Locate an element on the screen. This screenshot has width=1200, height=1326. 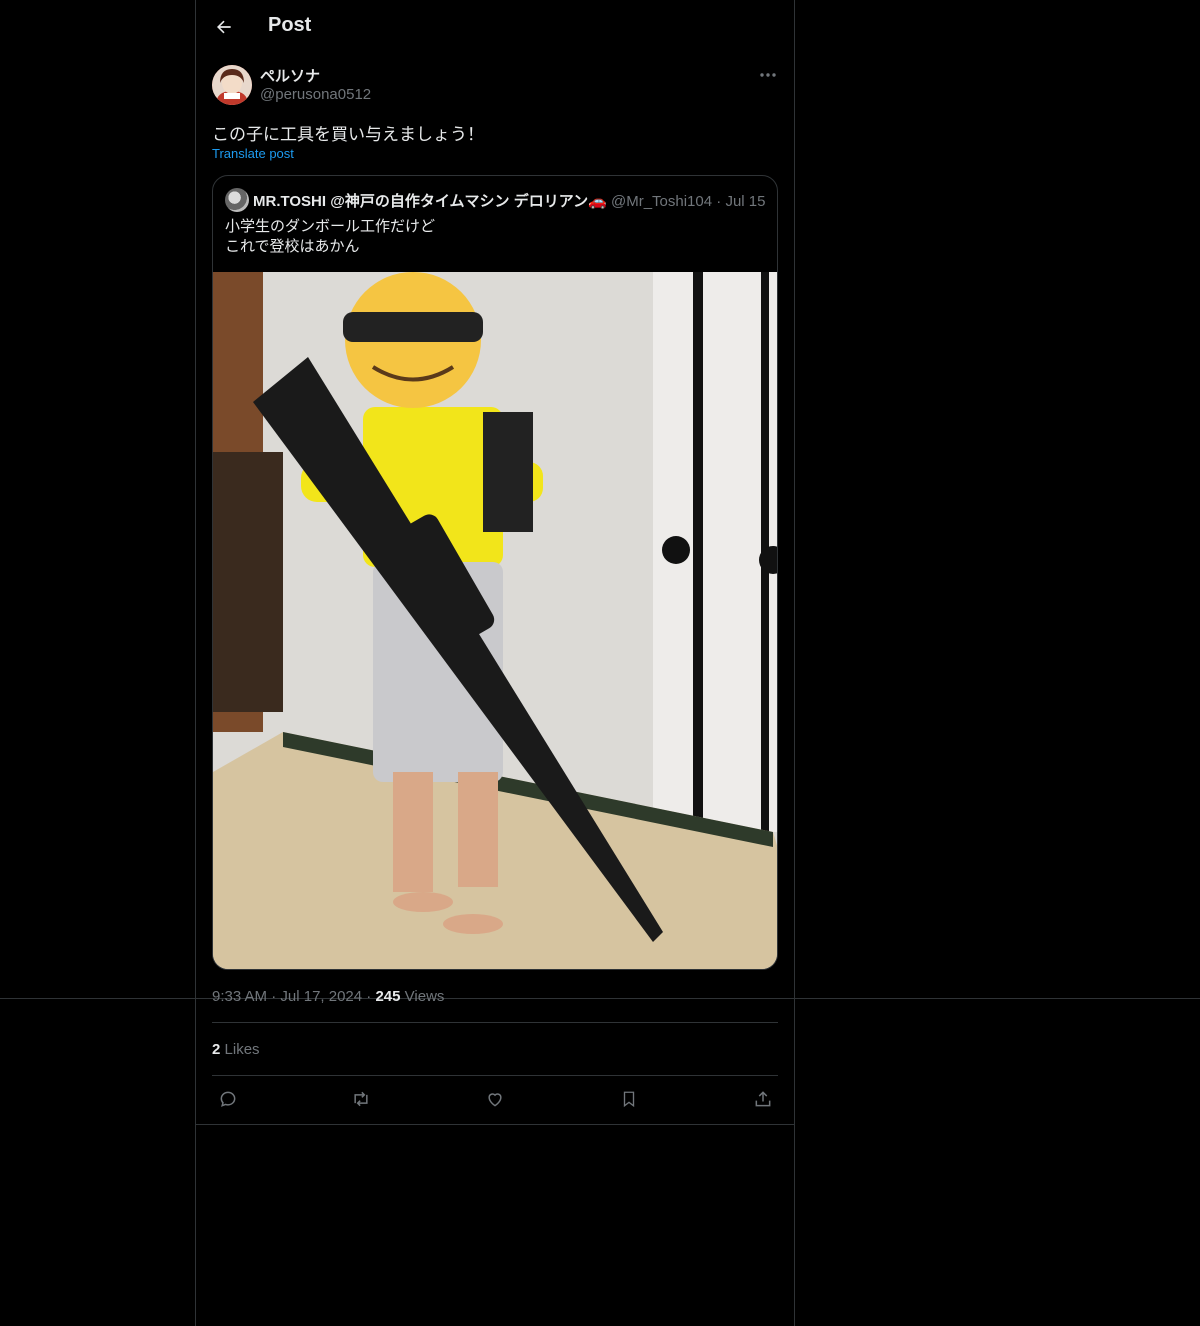
share-icon is located at coordinates (763, 1099).